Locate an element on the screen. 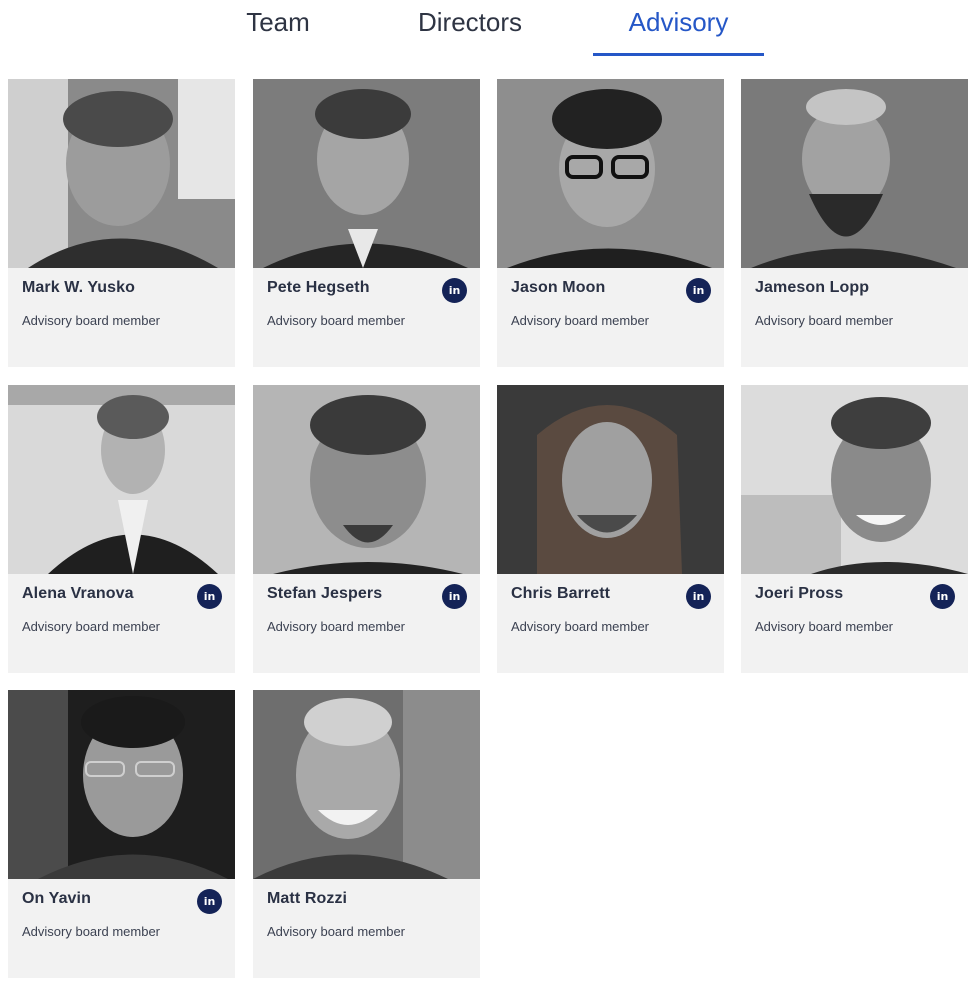 The image size is (976, 986). tab-team: Team is located at coordinates (278, 30).